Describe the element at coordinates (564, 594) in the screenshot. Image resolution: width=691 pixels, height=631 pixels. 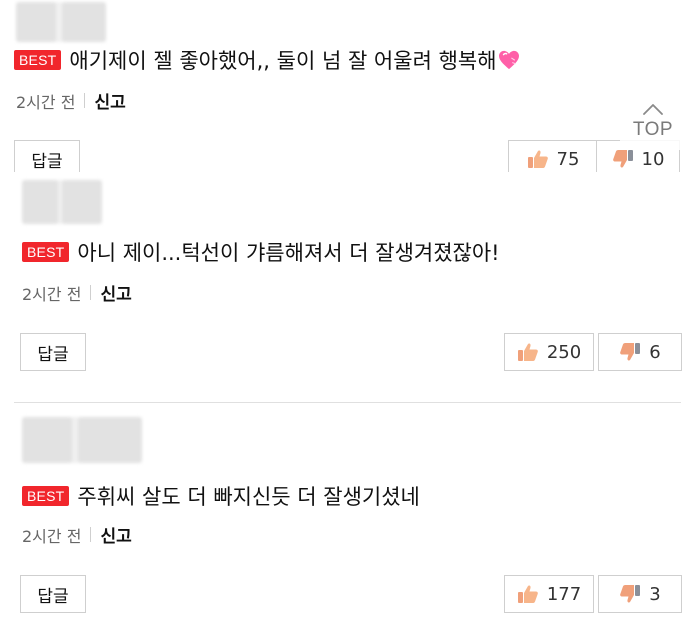
I see `like-count: 177` at that location.